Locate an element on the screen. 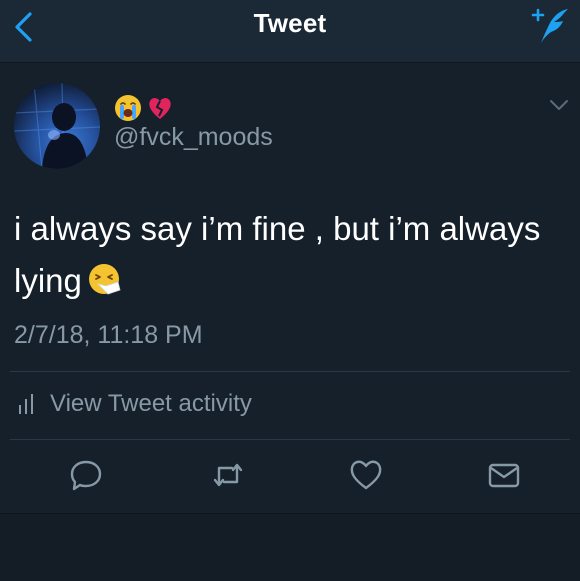 Image resolution: width=580 pixels, height=581 pixels. loudly-crying-face-icon is located at coordinates (128, 108).